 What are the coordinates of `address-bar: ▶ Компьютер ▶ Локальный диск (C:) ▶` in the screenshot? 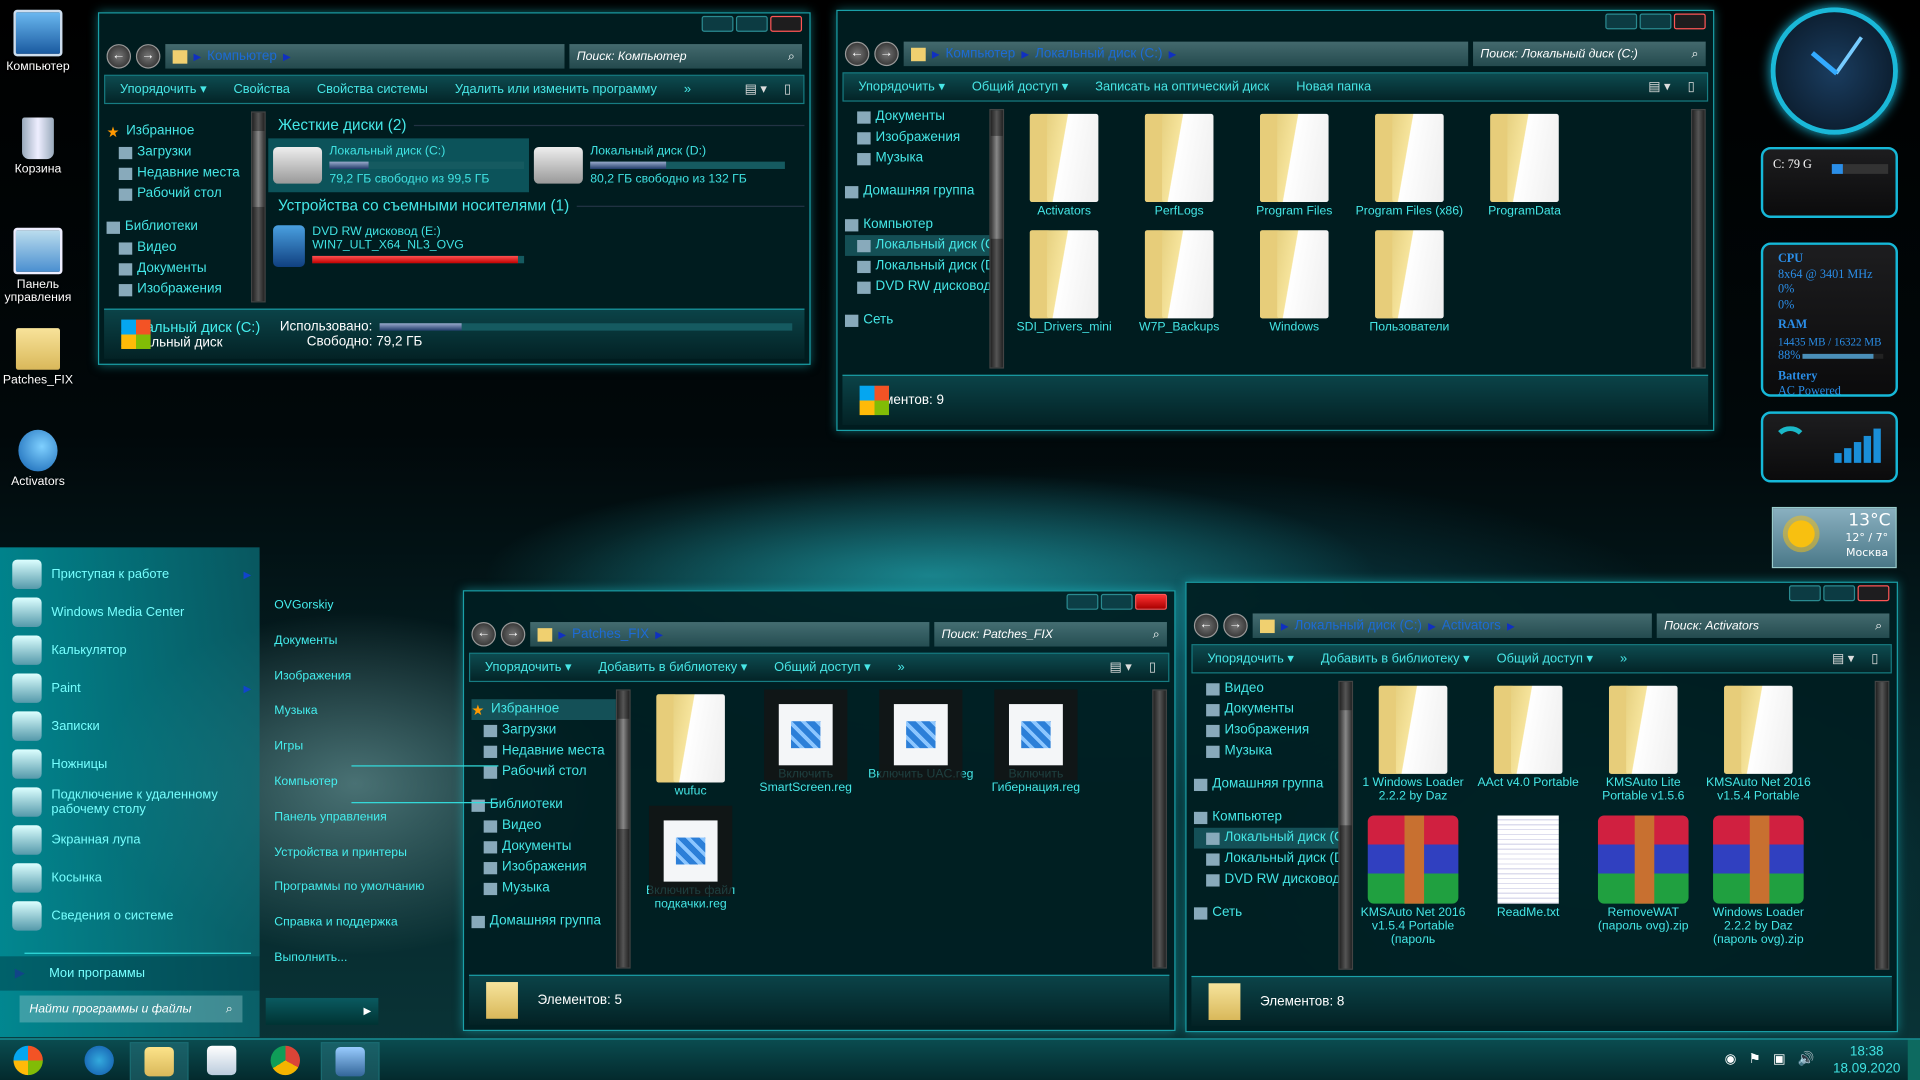 It's located at (1186, 54).